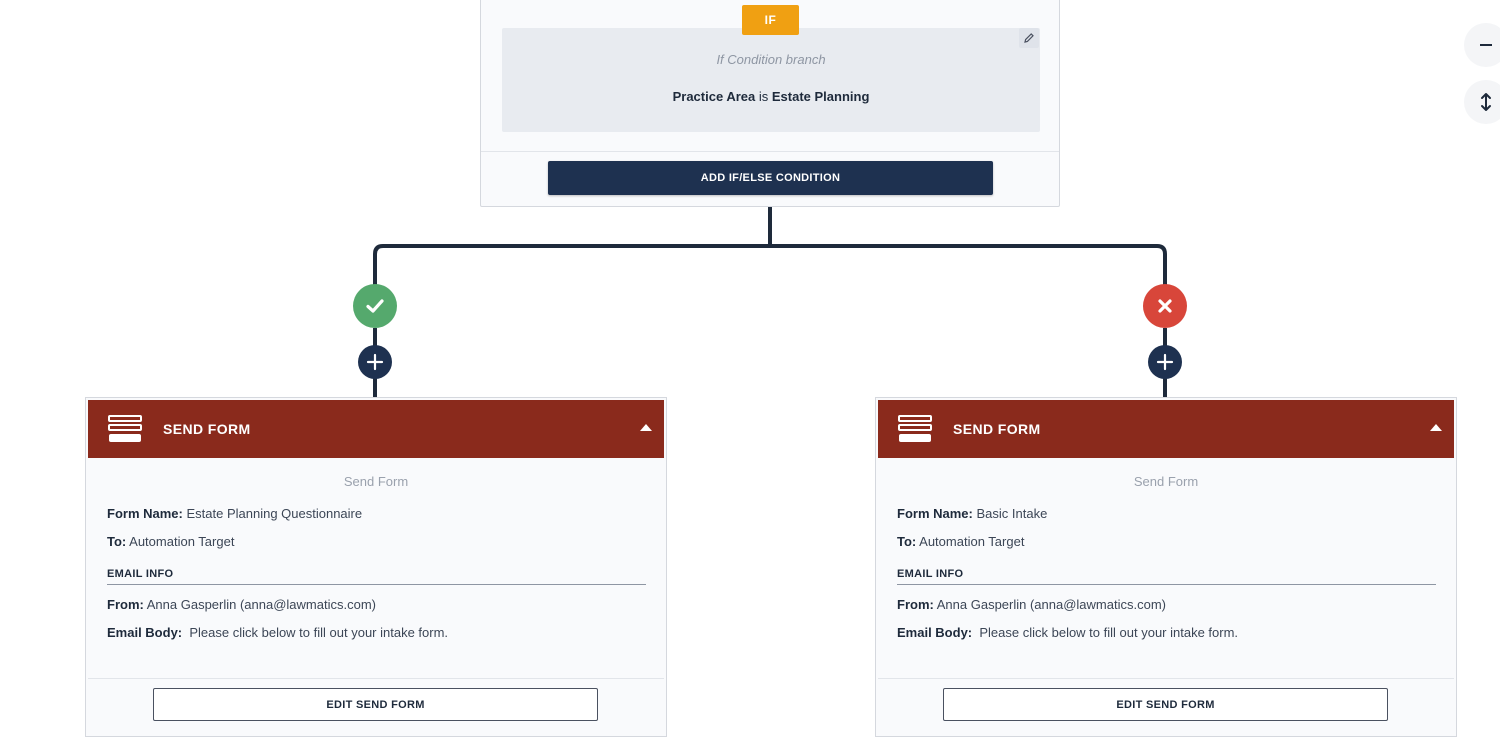 This screenshot has height=737, width=1500. Describe the element at coordinates (770, 178) in the screenshot. I see `add-if-else-condition-button: ADD IF/ELSE CONDITION` at that location.